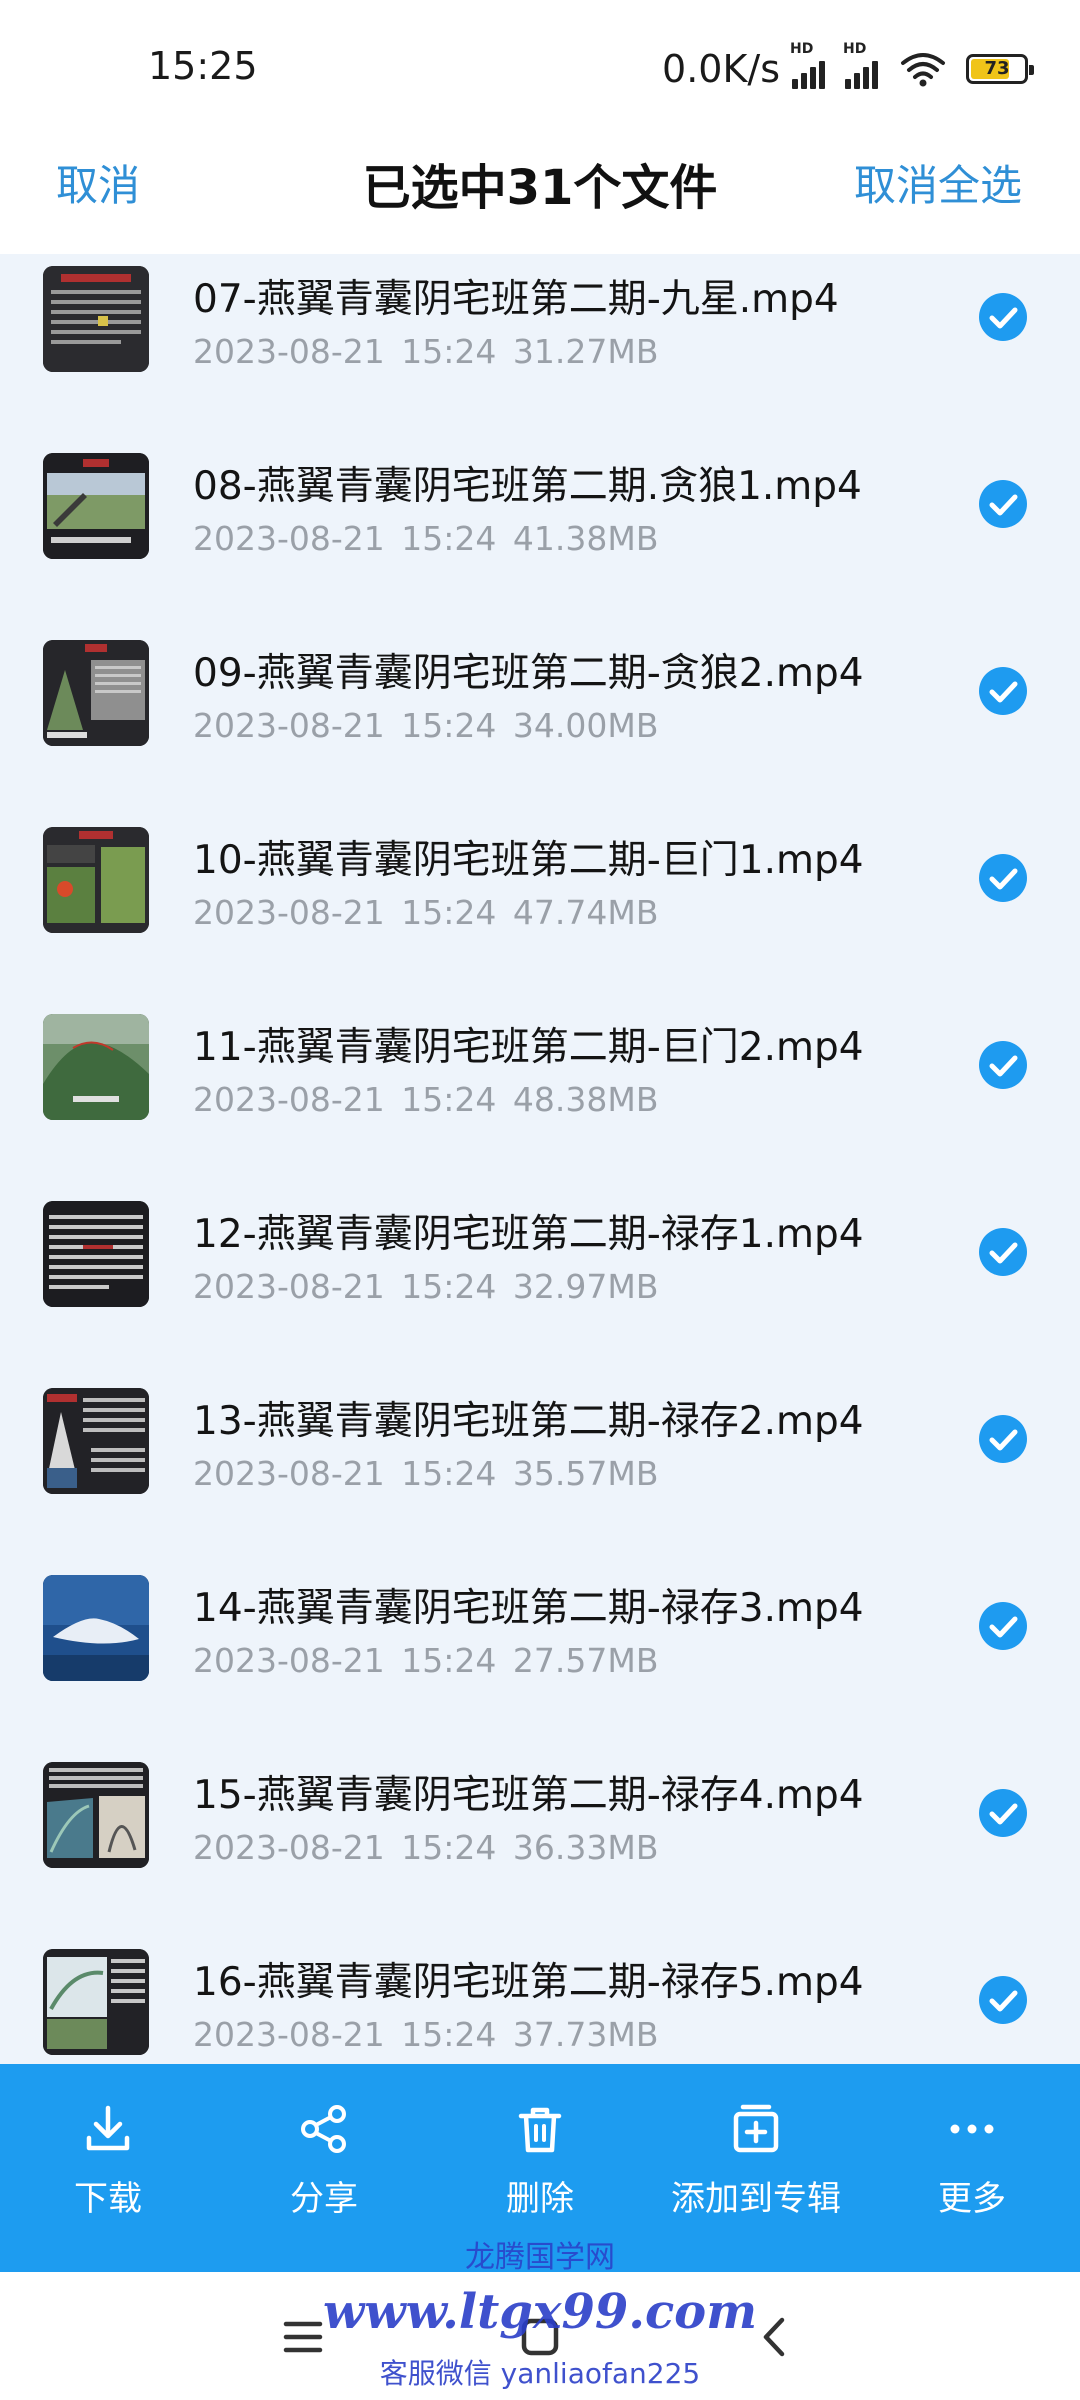  I want to click on status-bar: 15:25 0.0K/s HD HD 73, so click(540, 65).